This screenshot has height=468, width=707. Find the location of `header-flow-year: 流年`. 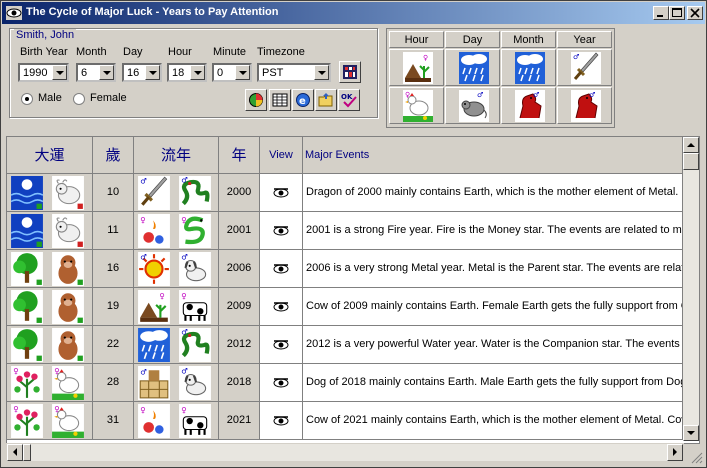

header-flow-year: 流年 is located at coordinates (176, 155).